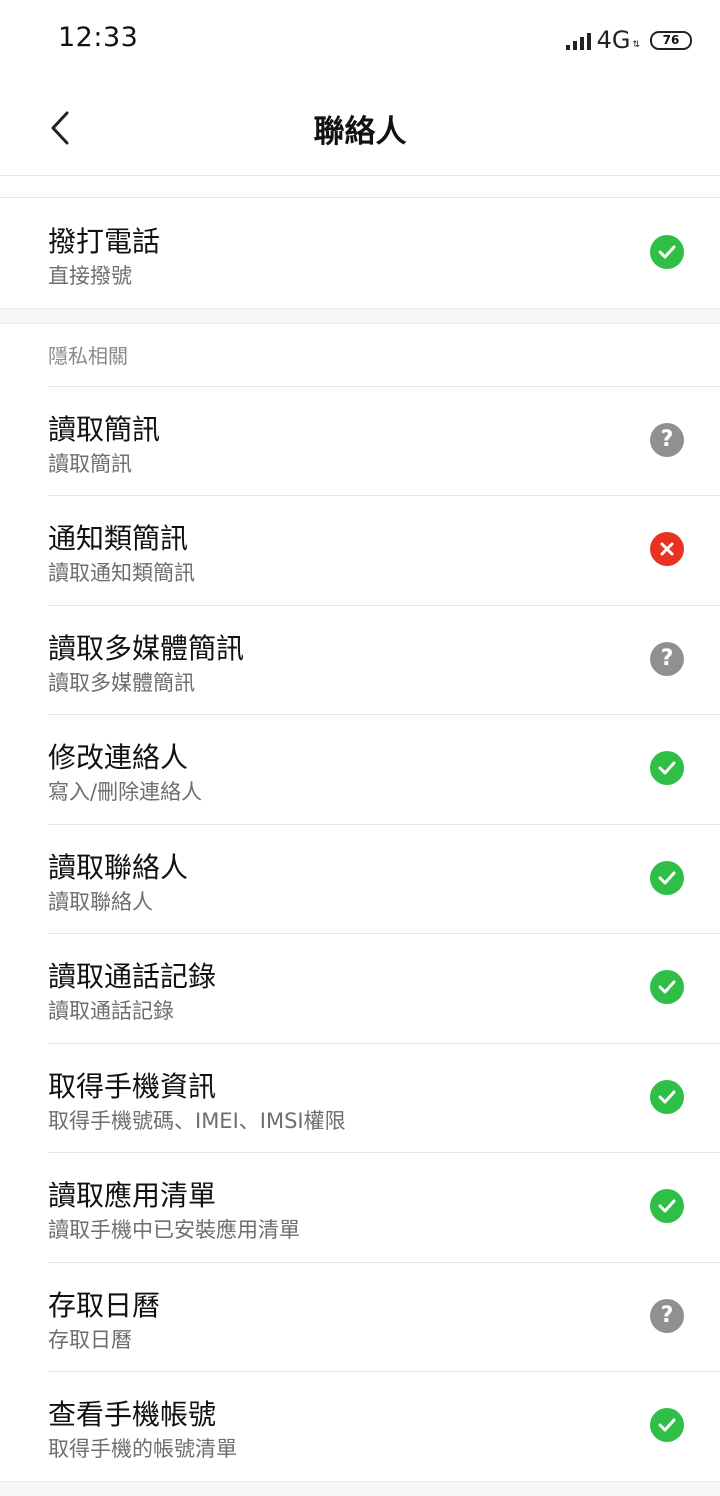 The image size is (720, 1496). I want to click on permission-subtitle: 存取日曆, so click(90, 1339).